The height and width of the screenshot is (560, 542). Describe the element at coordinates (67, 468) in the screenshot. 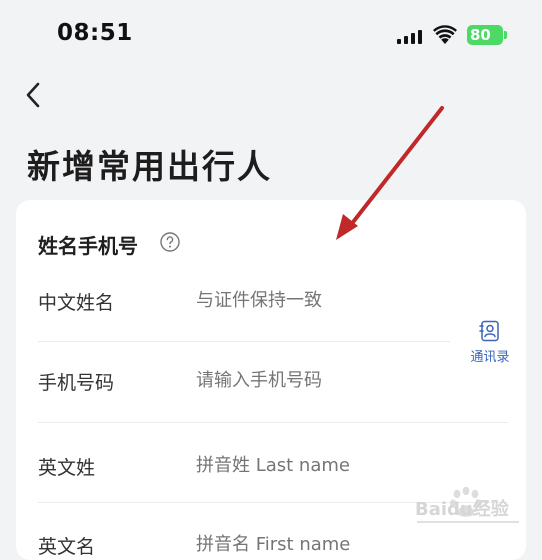

I see `last-name-label: 英文姓` at that location.